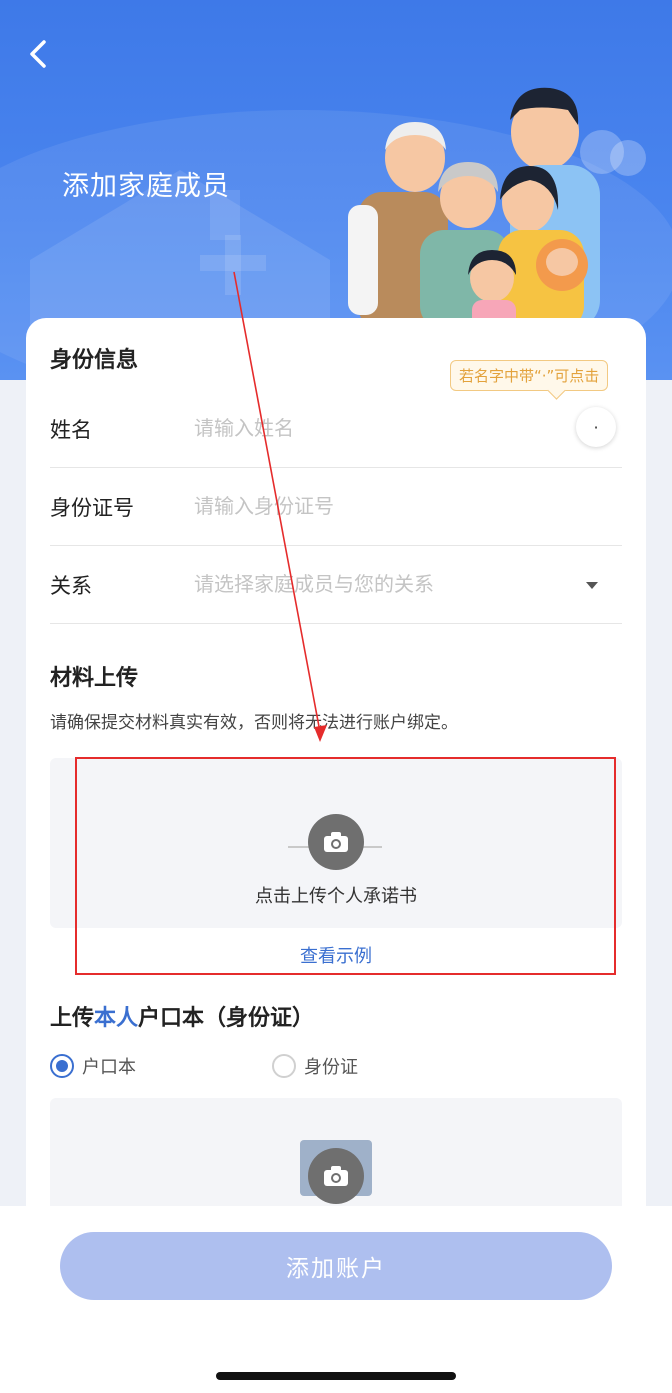 This screenshot has width=672, height=1393. I want to click on relation-select: 关系, so click(336, 585).